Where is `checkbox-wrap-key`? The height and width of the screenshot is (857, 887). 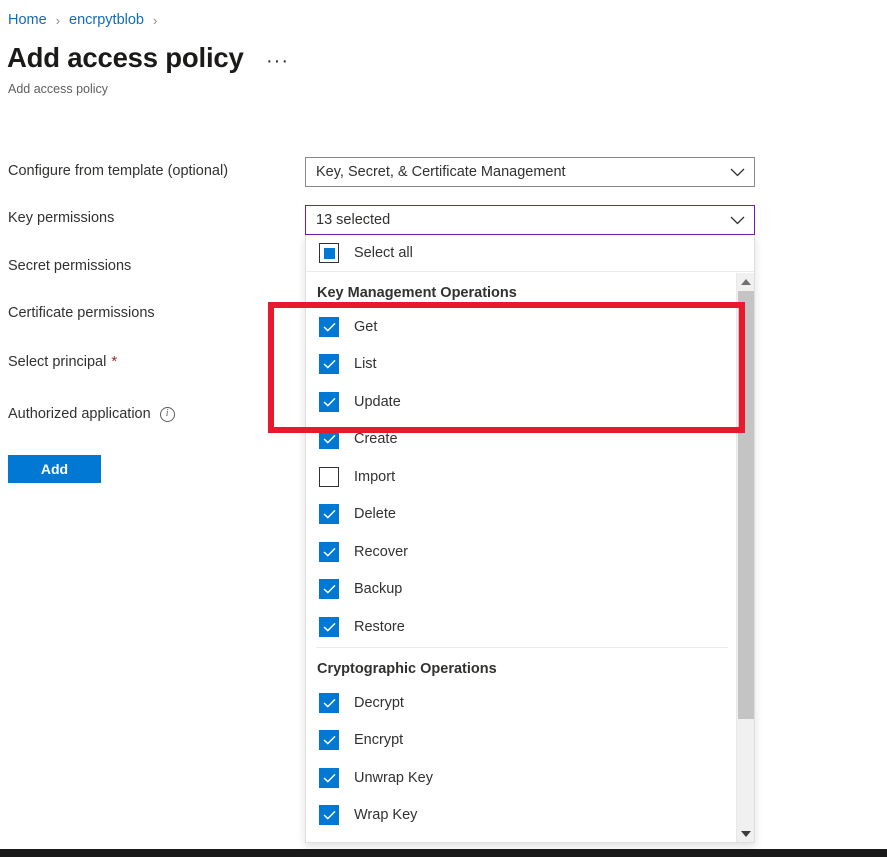
checkbox-wrap-key is located at coordinates (329, 815).